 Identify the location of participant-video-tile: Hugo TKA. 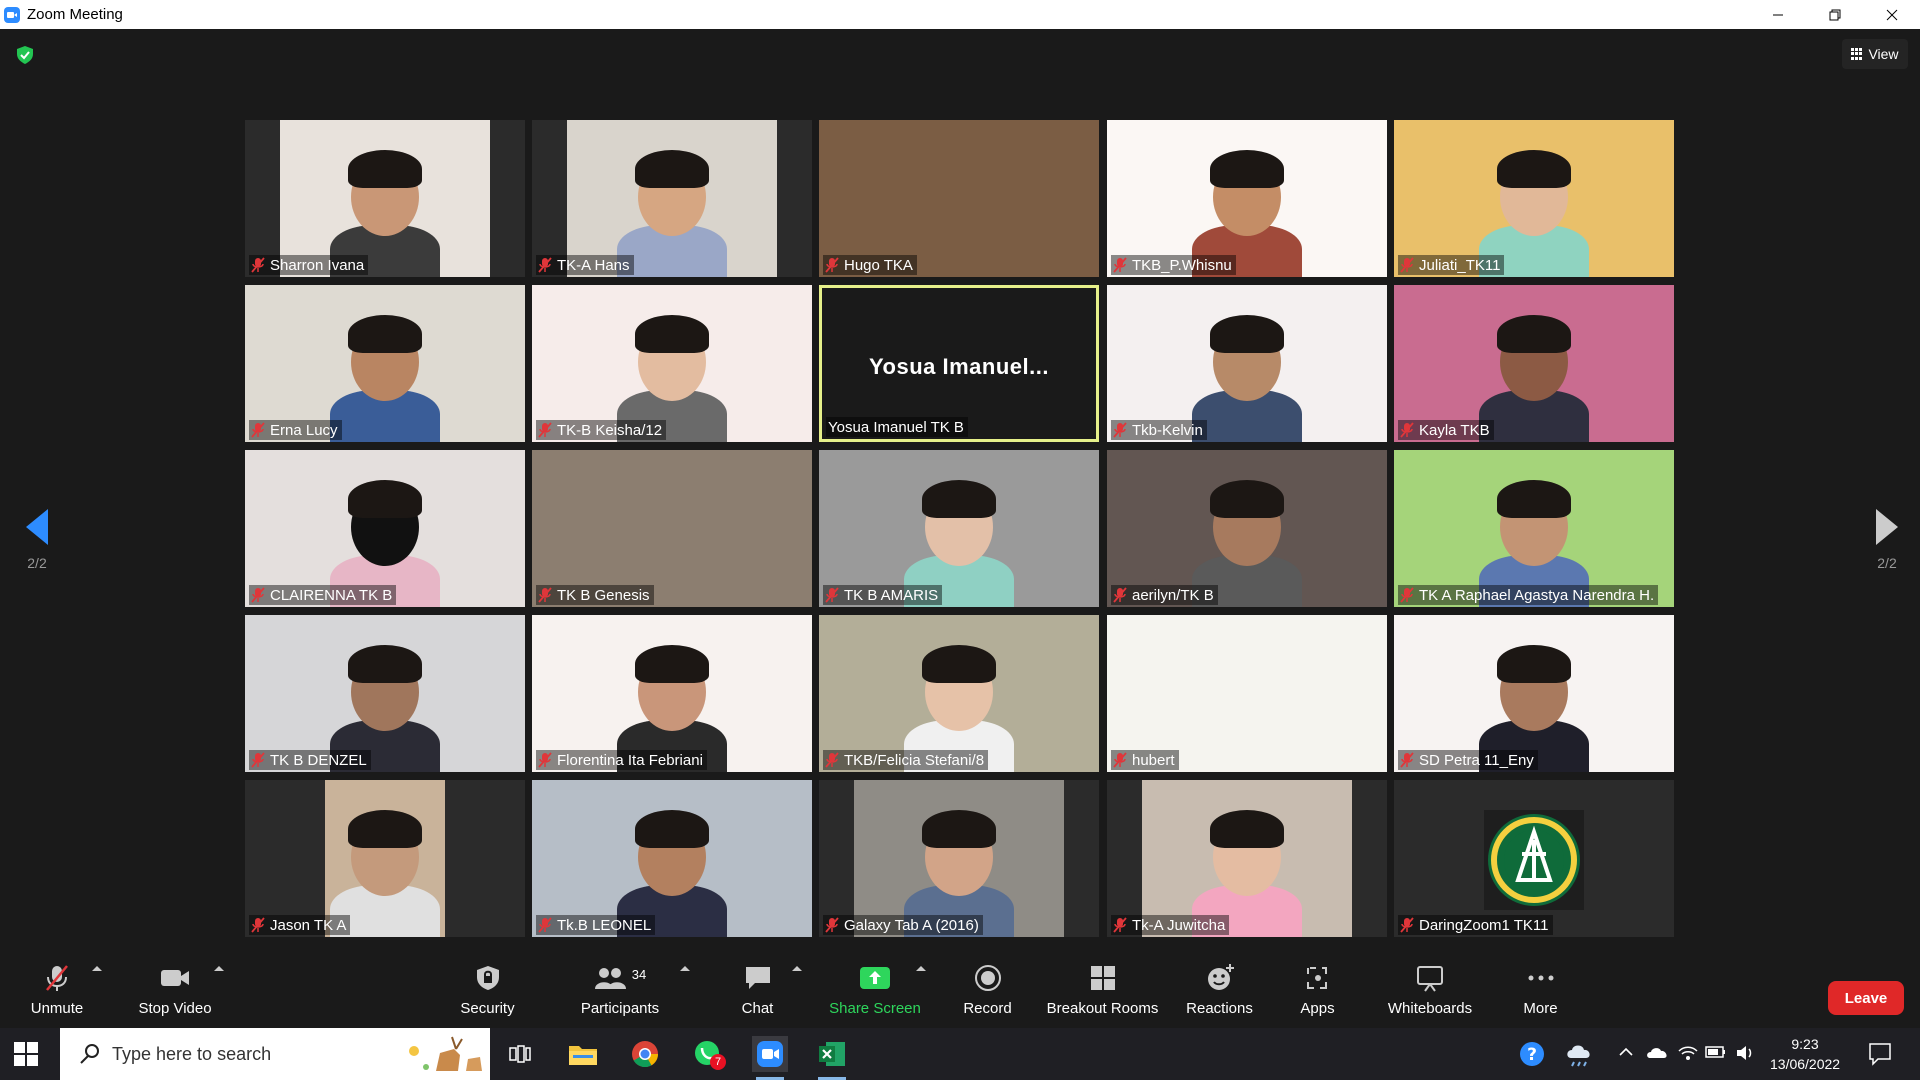
(959, 198).